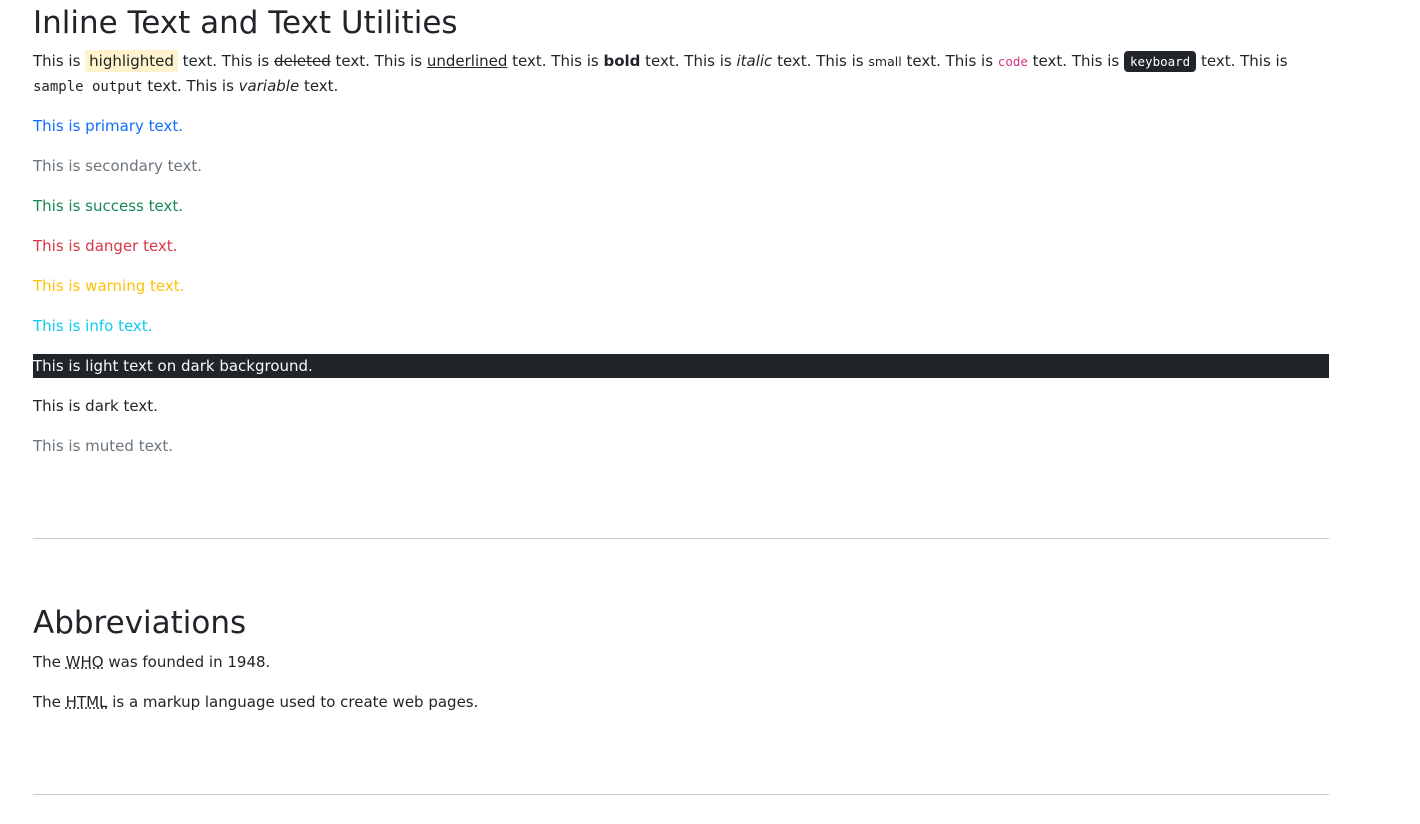  Describe the element at coordinates (467, 61) in the screenshot. I see `underlined-text: underlined` at that location.